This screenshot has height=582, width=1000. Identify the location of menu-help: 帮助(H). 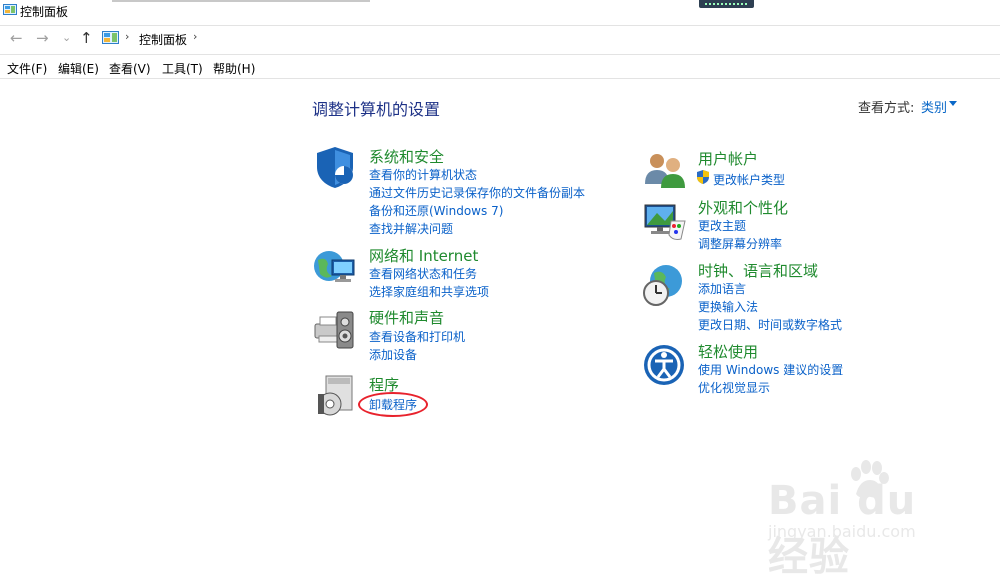
(234, 68).